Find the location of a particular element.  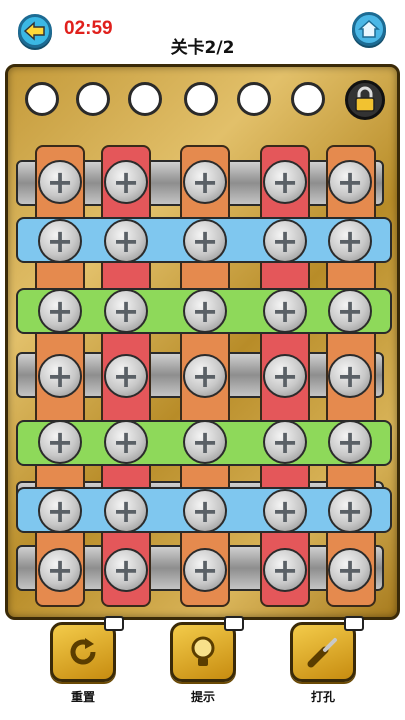

reset-icon is located at coordinates (83, 651).